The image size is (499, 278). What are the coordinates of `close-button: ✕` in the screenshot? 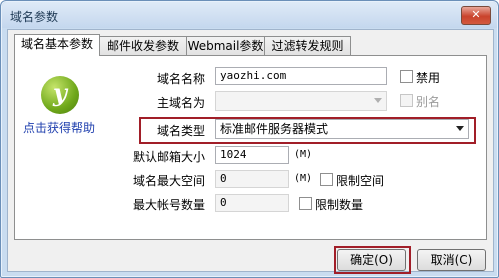 It's located at (476, 15).